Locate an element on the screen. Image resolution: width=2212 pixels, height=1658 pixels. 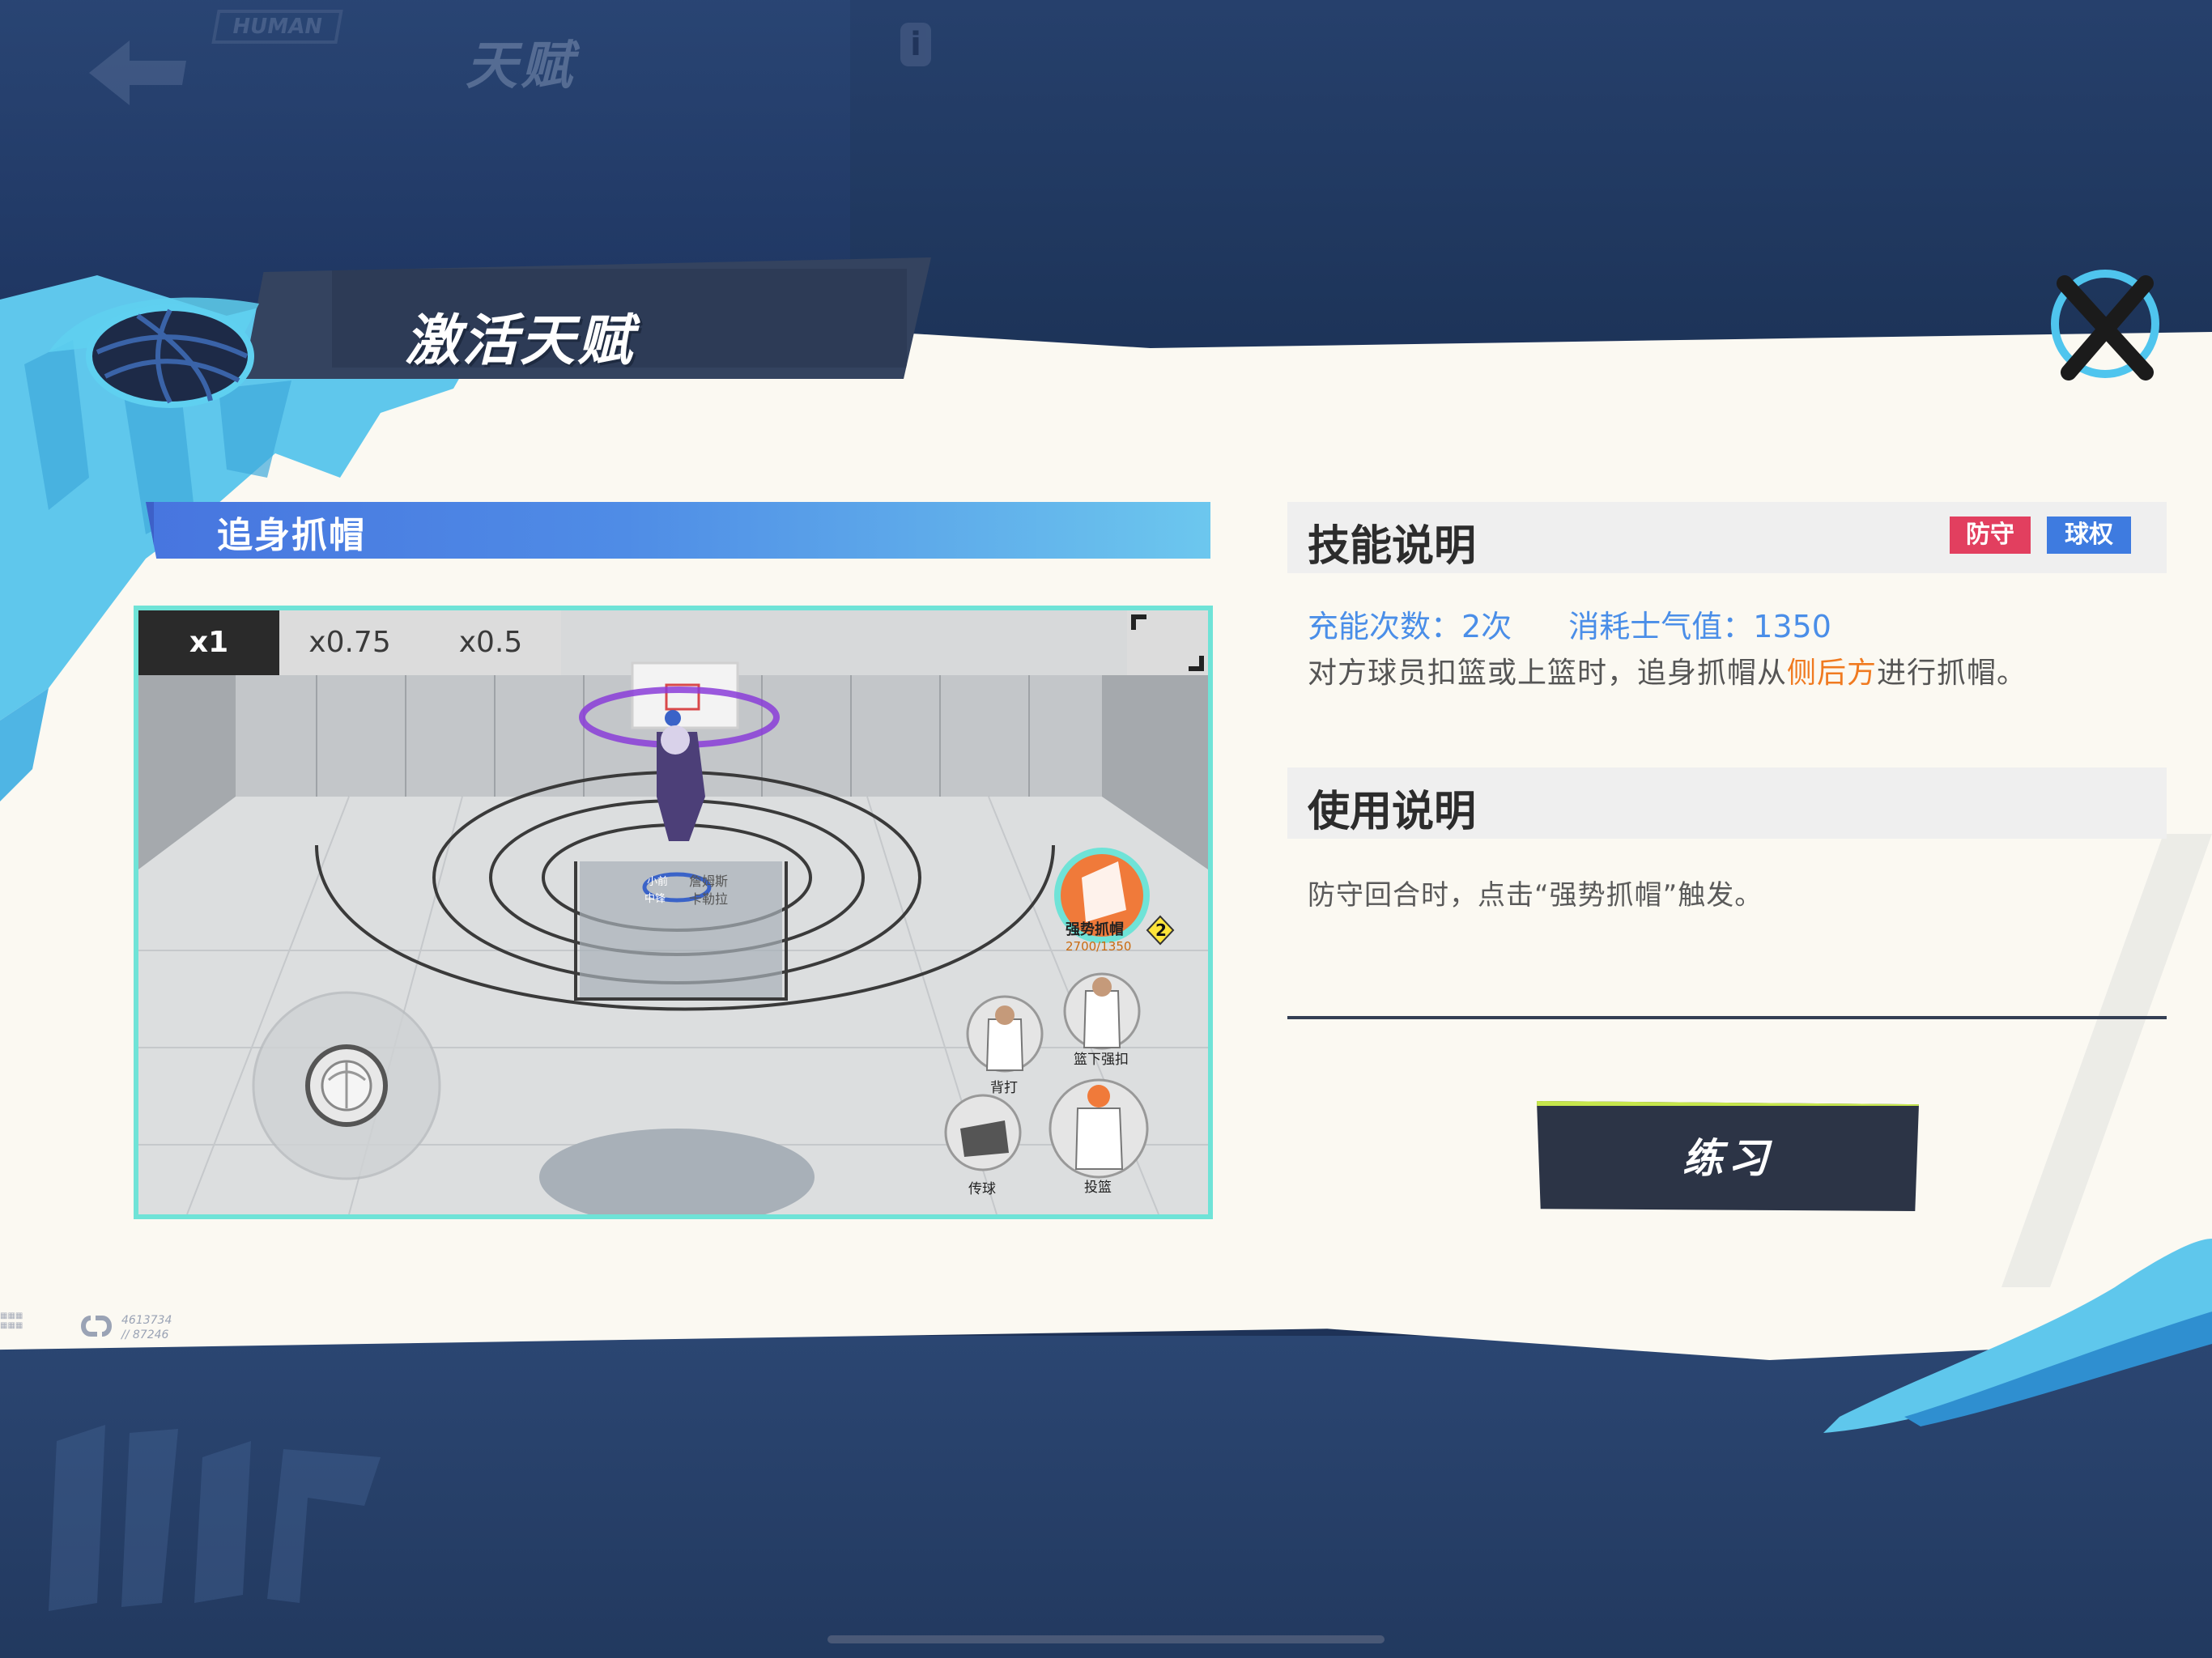
player-label-1: 小前 is located at coordinates (657, 881).